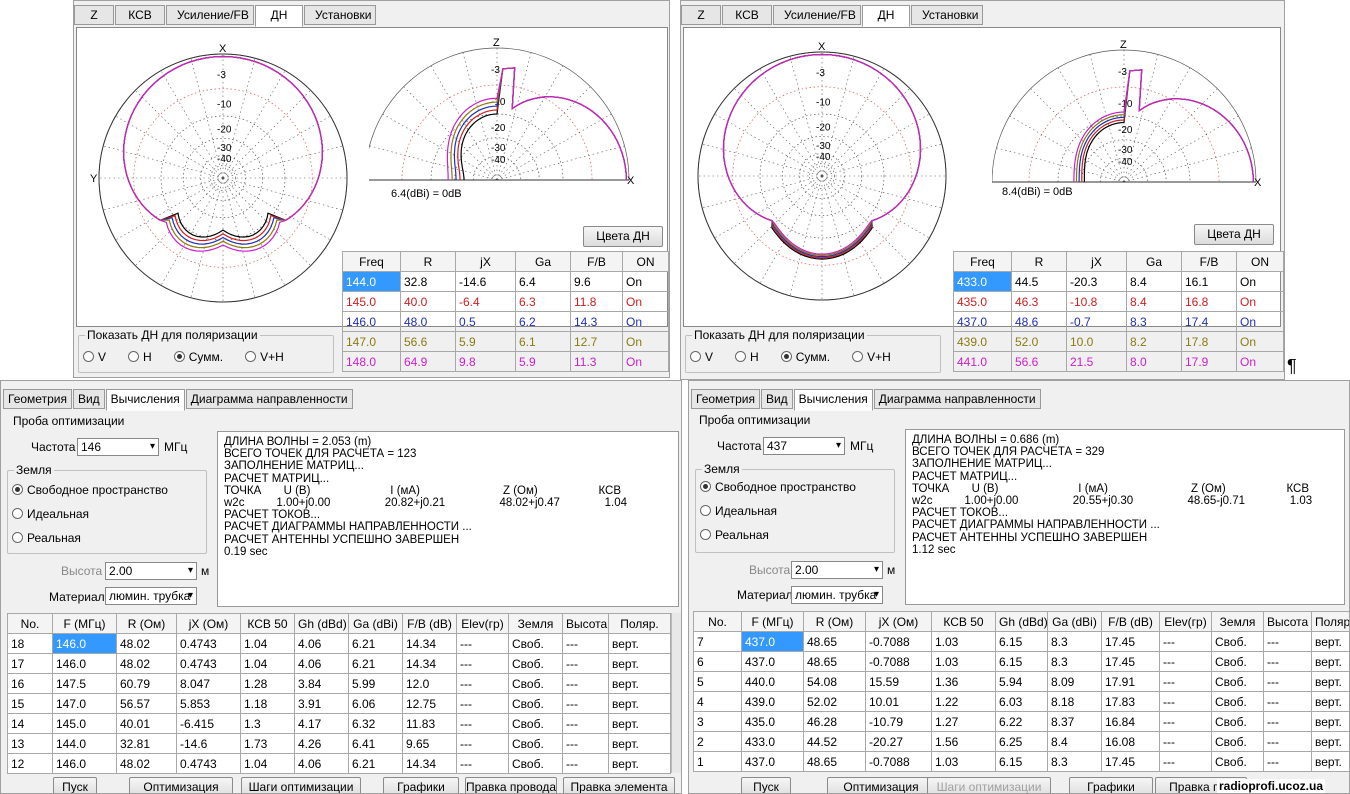 The height and width of the screenshot is (794, 1350). I want to click on table-cell: 46.28, so click(834, 721).